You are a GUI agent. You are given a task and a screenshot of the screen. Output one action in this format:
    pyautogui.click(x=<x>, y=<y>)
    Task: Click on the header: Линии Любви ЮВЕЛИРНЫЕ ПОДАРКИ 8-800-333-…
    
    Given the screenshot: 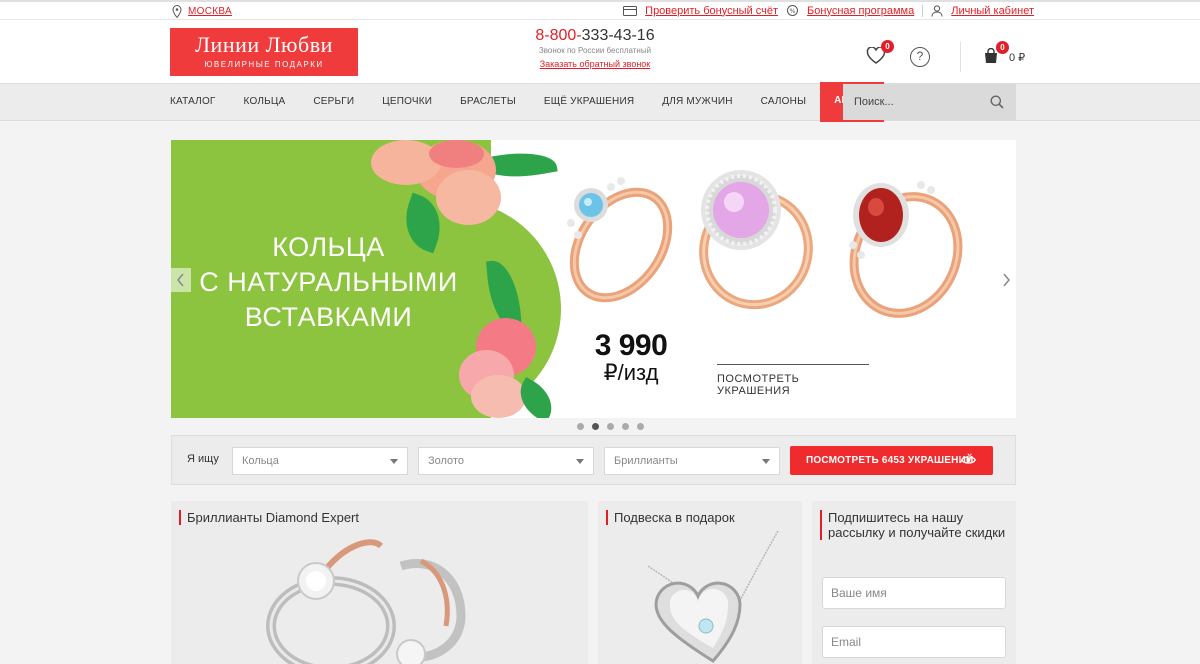 What is the action you would take?
    pyautogui.click(x=600, y=51)
    